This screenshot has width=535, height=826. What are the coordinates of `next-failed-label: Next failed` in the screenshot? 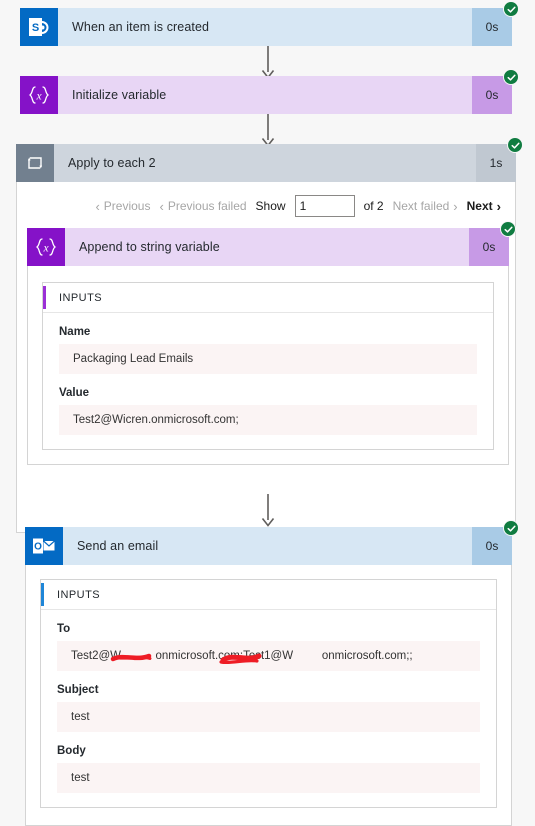 It's located at (421, 206).